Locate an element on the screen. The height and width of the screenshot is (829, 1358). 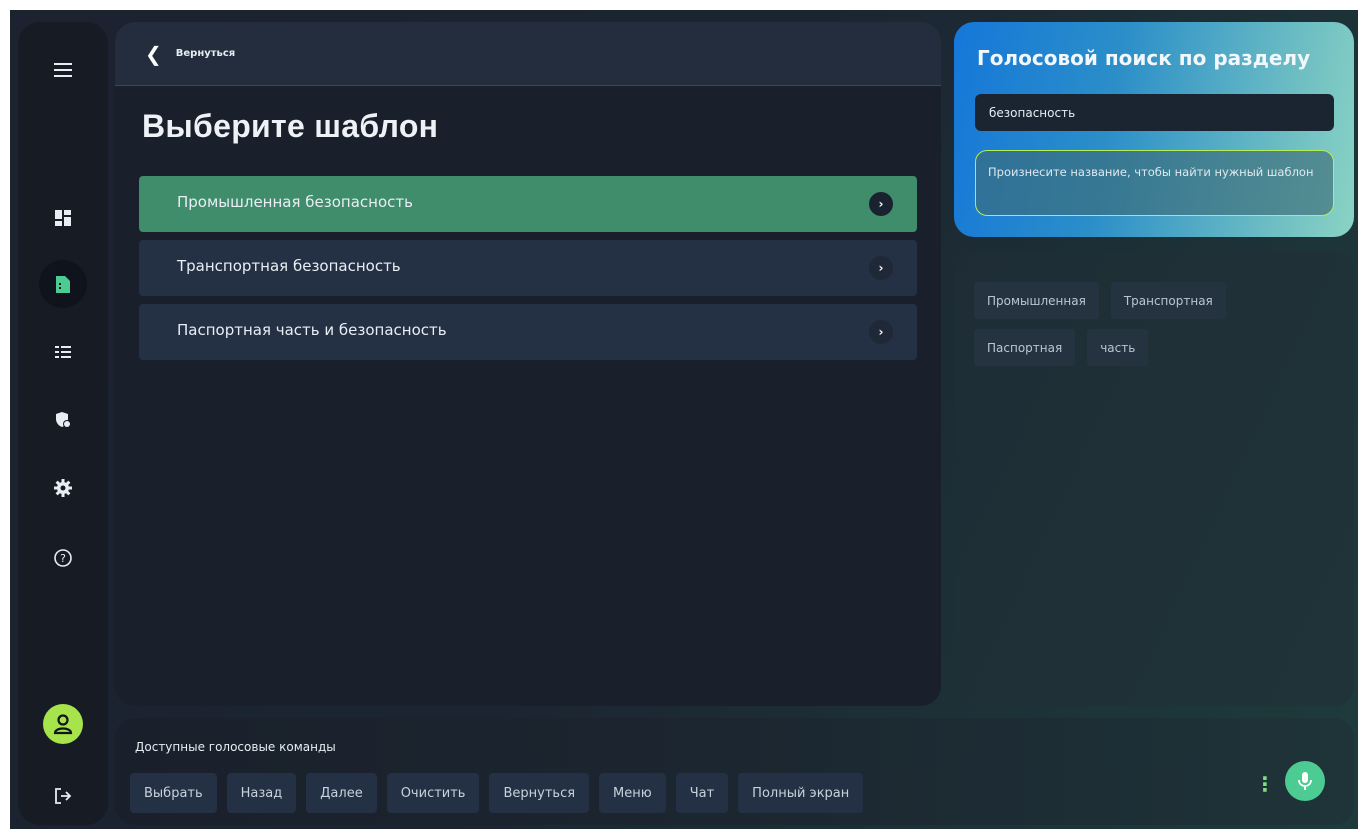
command-chip-select: Выбрать is located at coordinates (173, 793).